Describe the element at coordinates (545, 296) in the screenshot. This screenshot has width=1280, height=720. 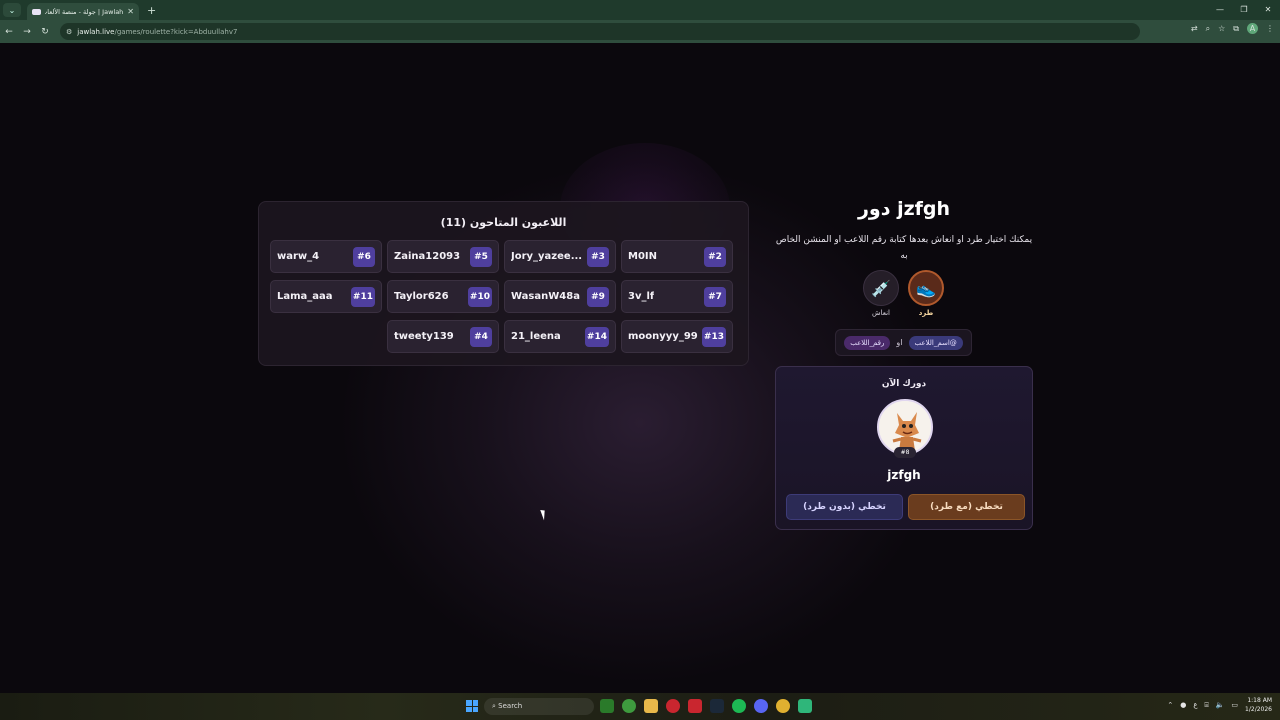
I see `player-name: WasanW48a` at that location.